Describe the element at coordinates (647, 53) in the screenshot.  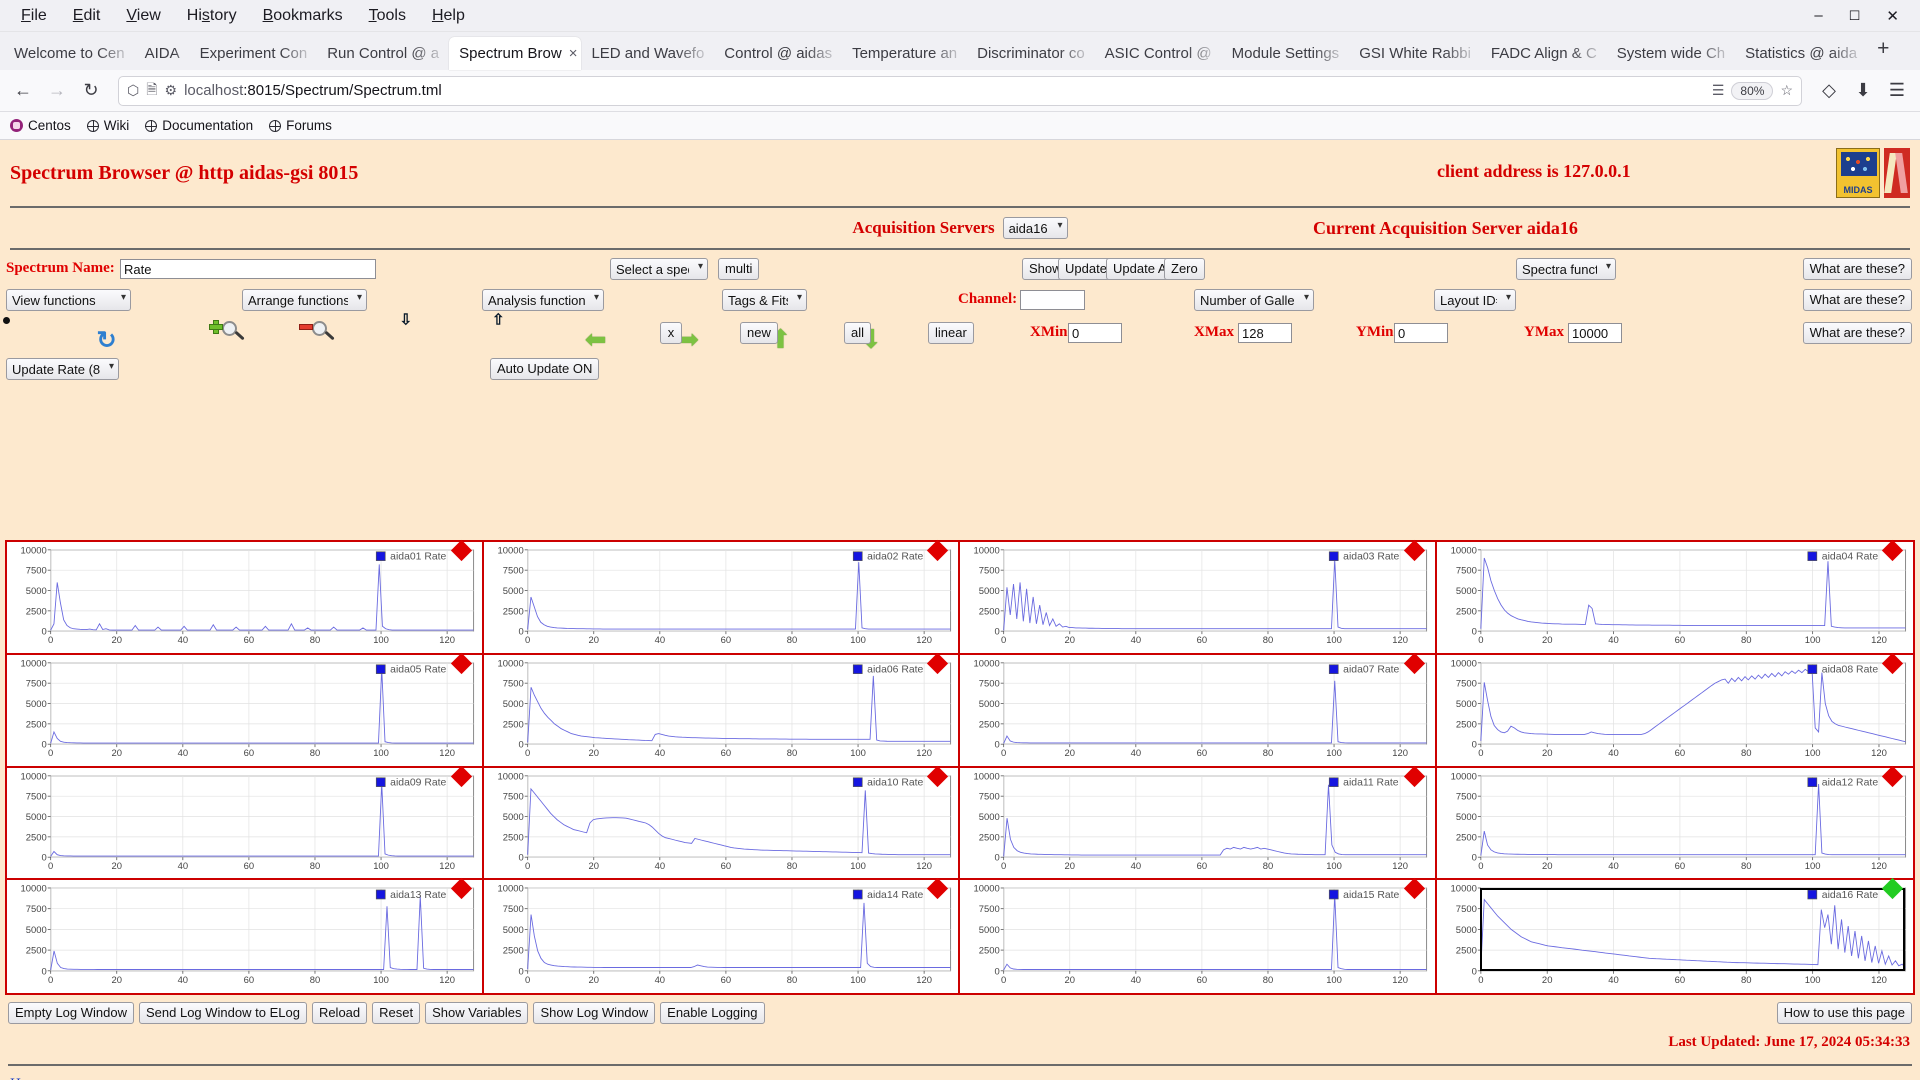
I see `browser-tab-5: LED and Wavefo` at that location.